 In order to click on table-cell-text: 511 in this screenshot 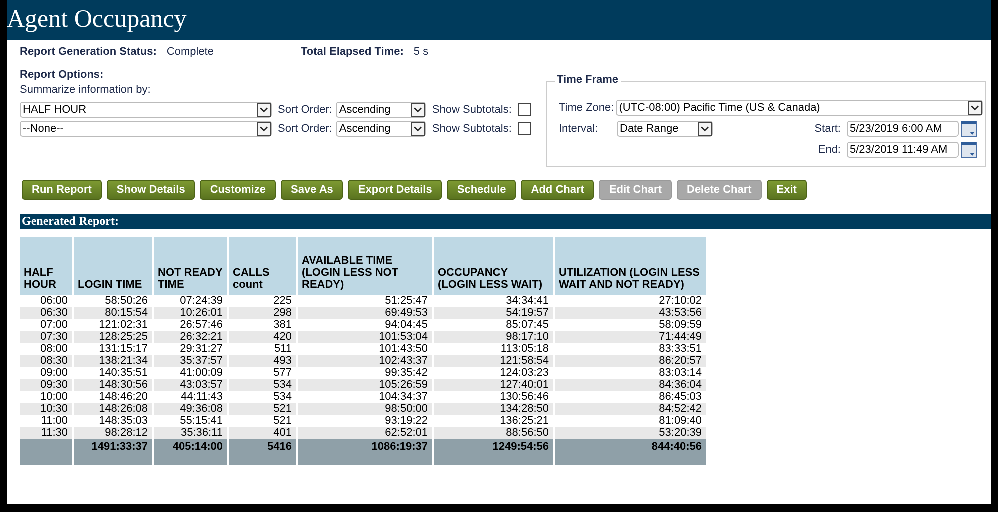, I will do `click(283, 349)`.